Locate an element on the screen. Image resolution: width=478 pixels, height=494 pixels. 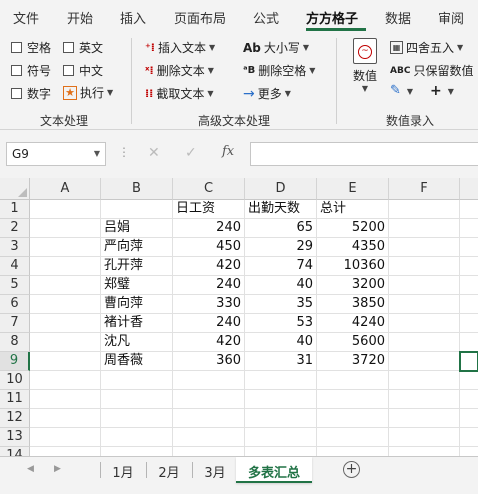
delete-spaces-button: ᵃB 删除空格 ▼ is located at coordinates (279, 70).